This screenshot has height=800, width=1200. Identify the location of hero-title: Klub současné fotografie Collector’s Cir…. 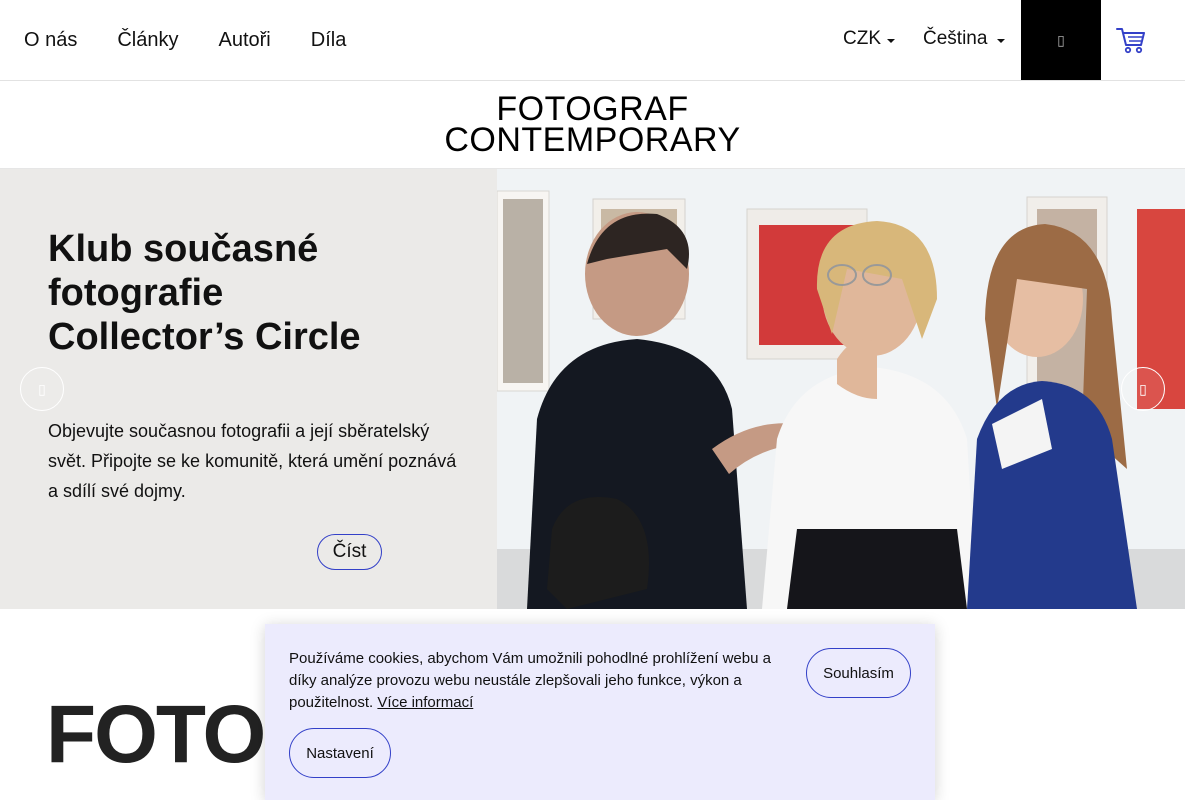
(258, 293).